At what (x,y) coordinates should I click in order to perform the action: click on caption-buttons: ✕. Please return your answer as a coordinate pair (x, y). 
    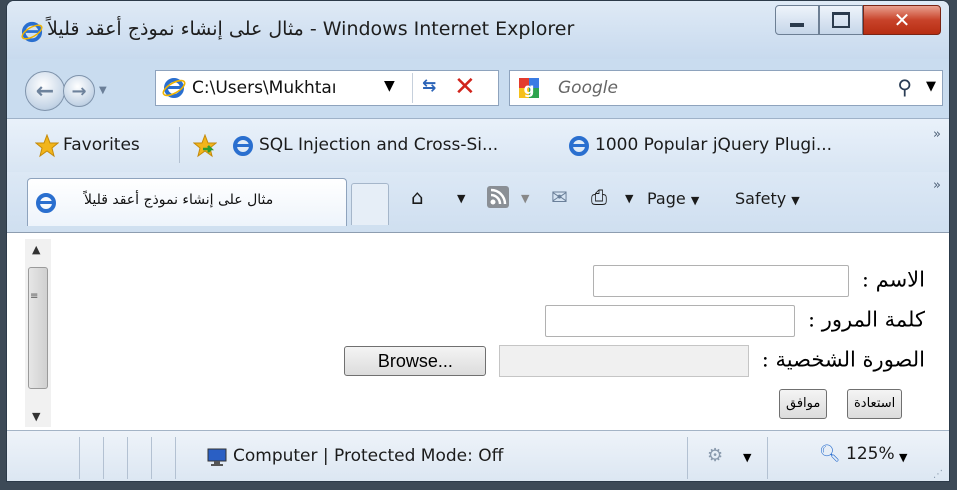
    Looking at the image, I should click on (858, 23).